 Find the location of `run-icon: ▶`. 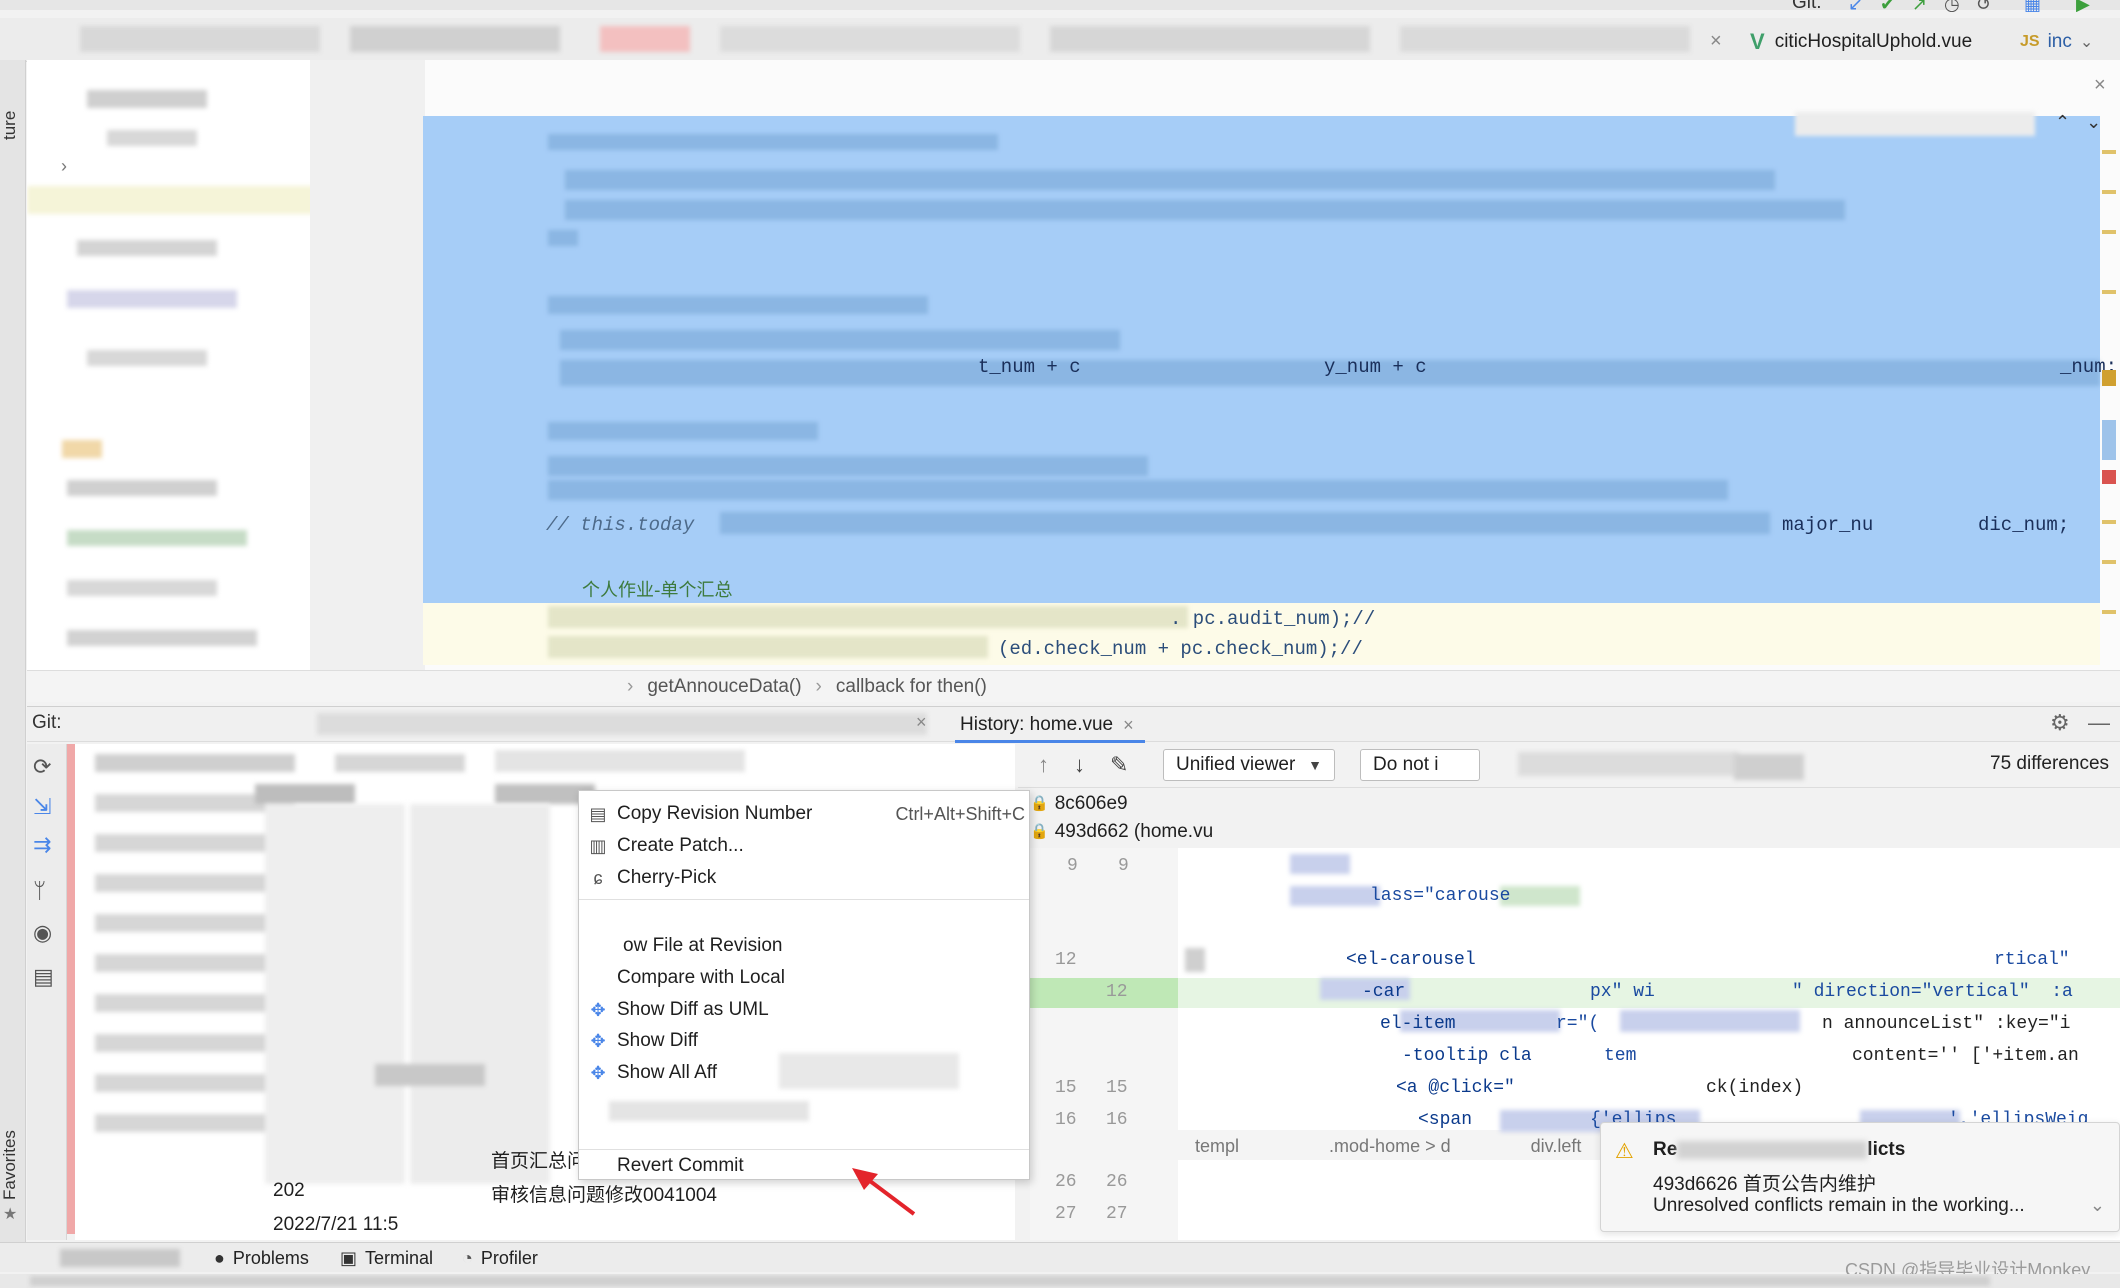

run-icon: ▶ is located at coordinates (2083, 6).